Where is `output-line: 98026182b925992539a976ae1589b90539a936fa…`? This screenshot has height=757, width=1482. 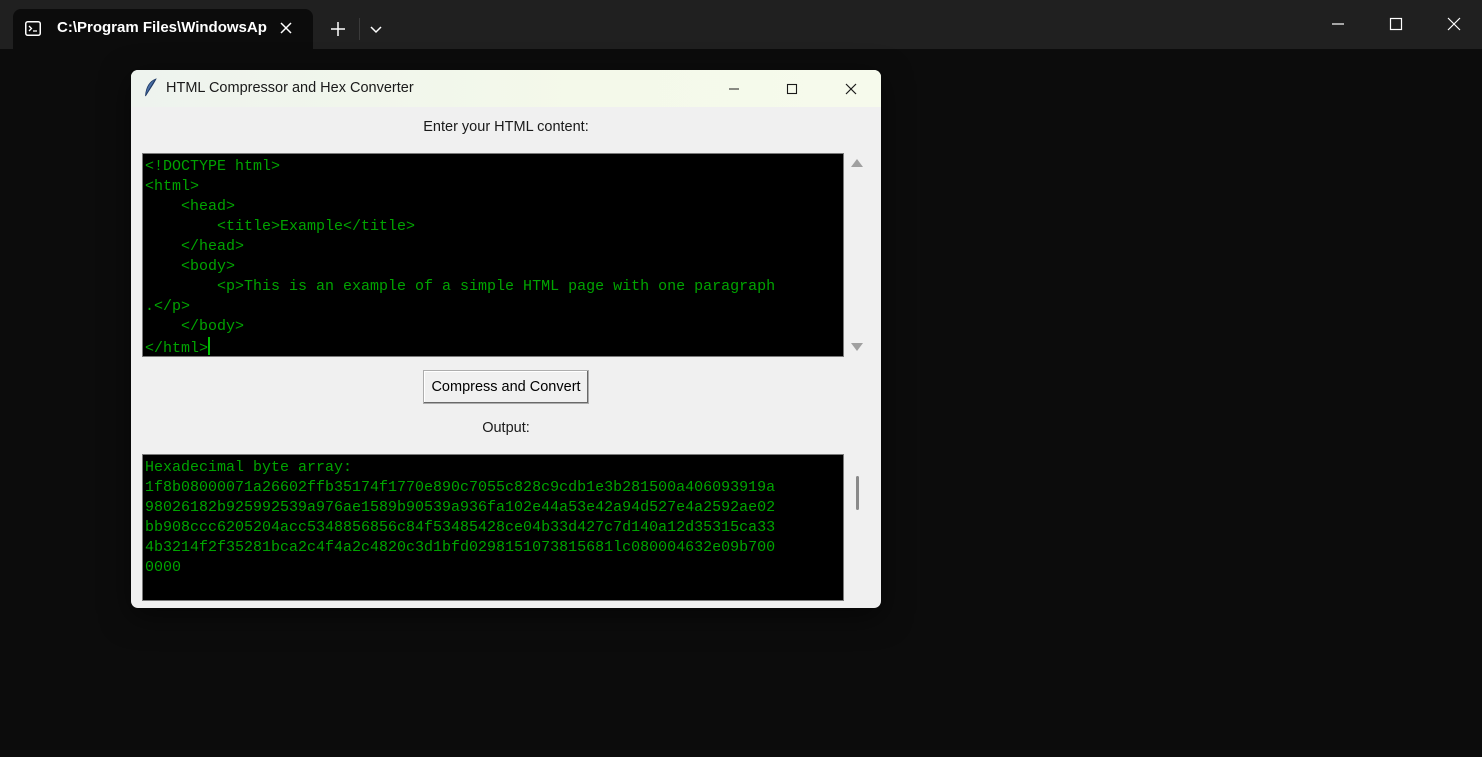
output-line: 98026182b925992539a976ae1589b90539a936fa… is located at coordinates (460, 507).